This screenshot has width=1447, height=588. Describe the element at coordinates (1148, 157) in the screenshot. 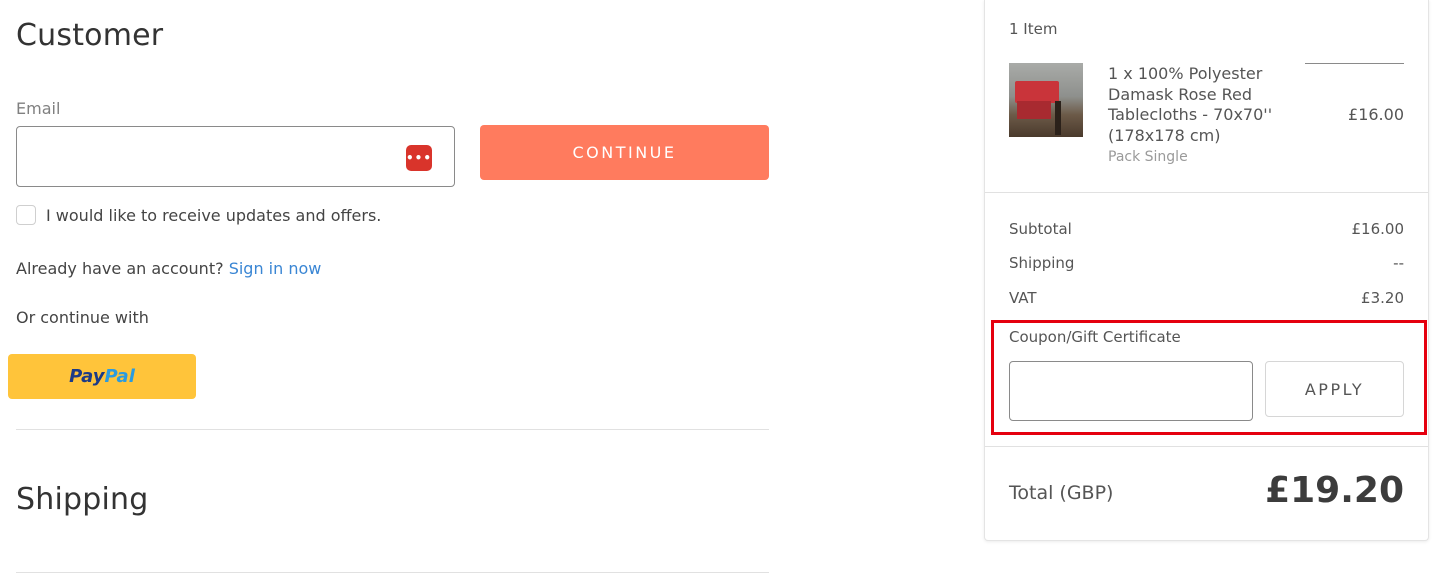

I see `product-variant: Pack Single` at that location.